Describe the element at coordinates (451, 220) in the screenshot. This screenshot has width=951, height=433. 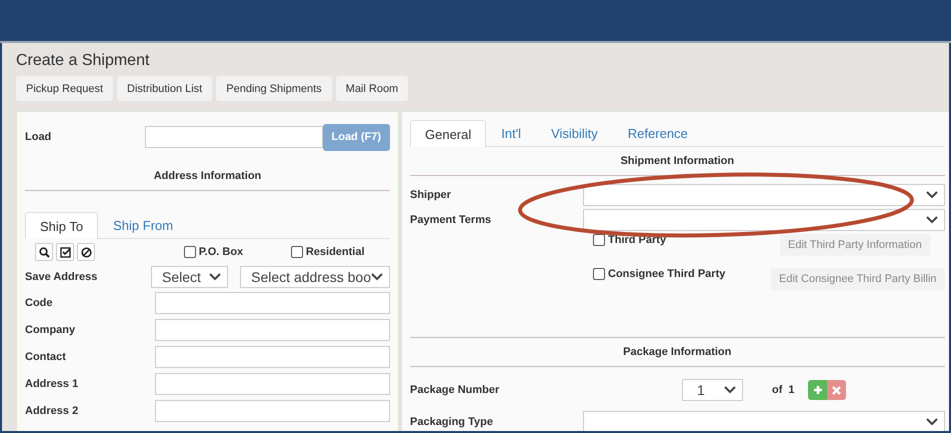
I see `field-label: Payment Terms` at that location.